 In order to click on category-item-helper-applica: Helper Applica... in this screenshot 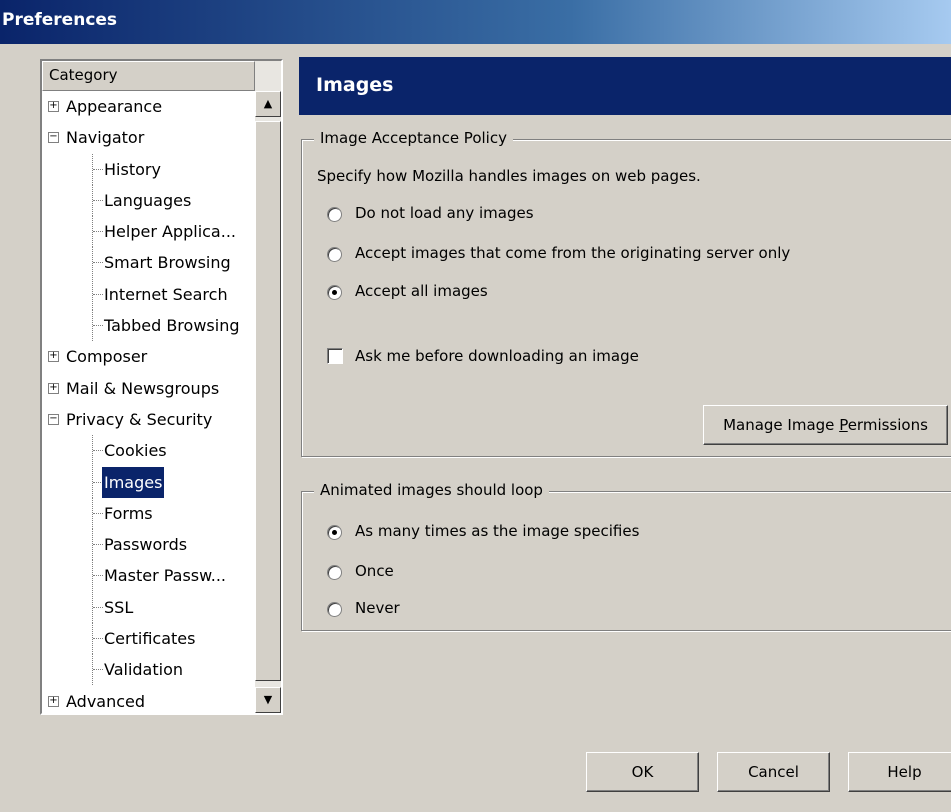, I will do `click(148, 232)`.